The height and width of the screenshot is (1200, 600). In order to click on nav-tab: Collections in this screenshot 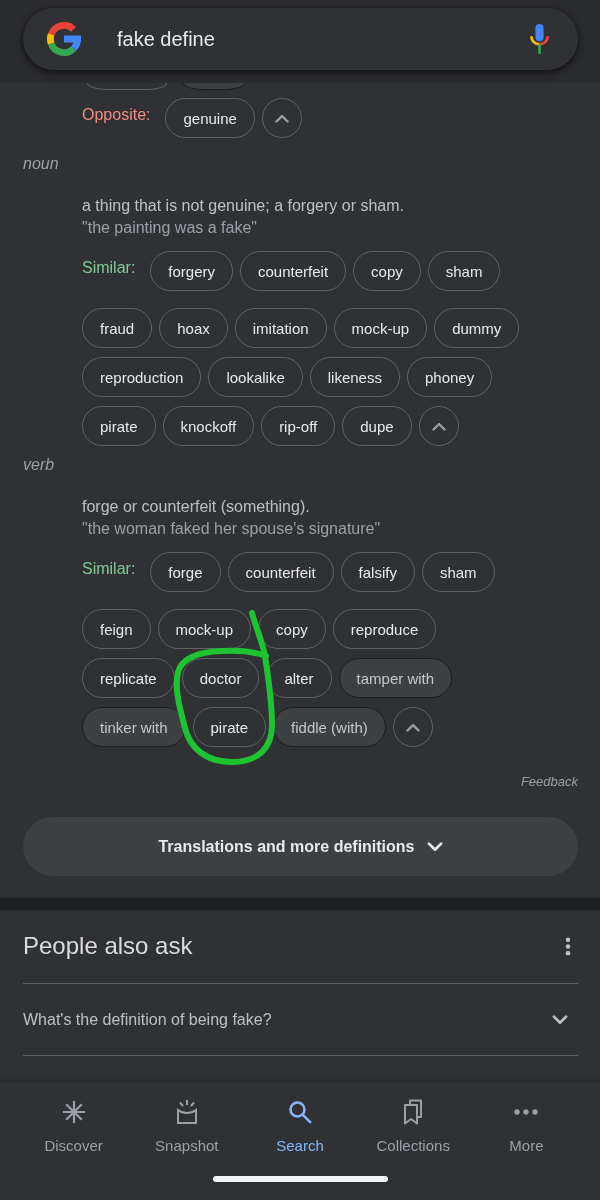, I will do `click(413, 1119)`.